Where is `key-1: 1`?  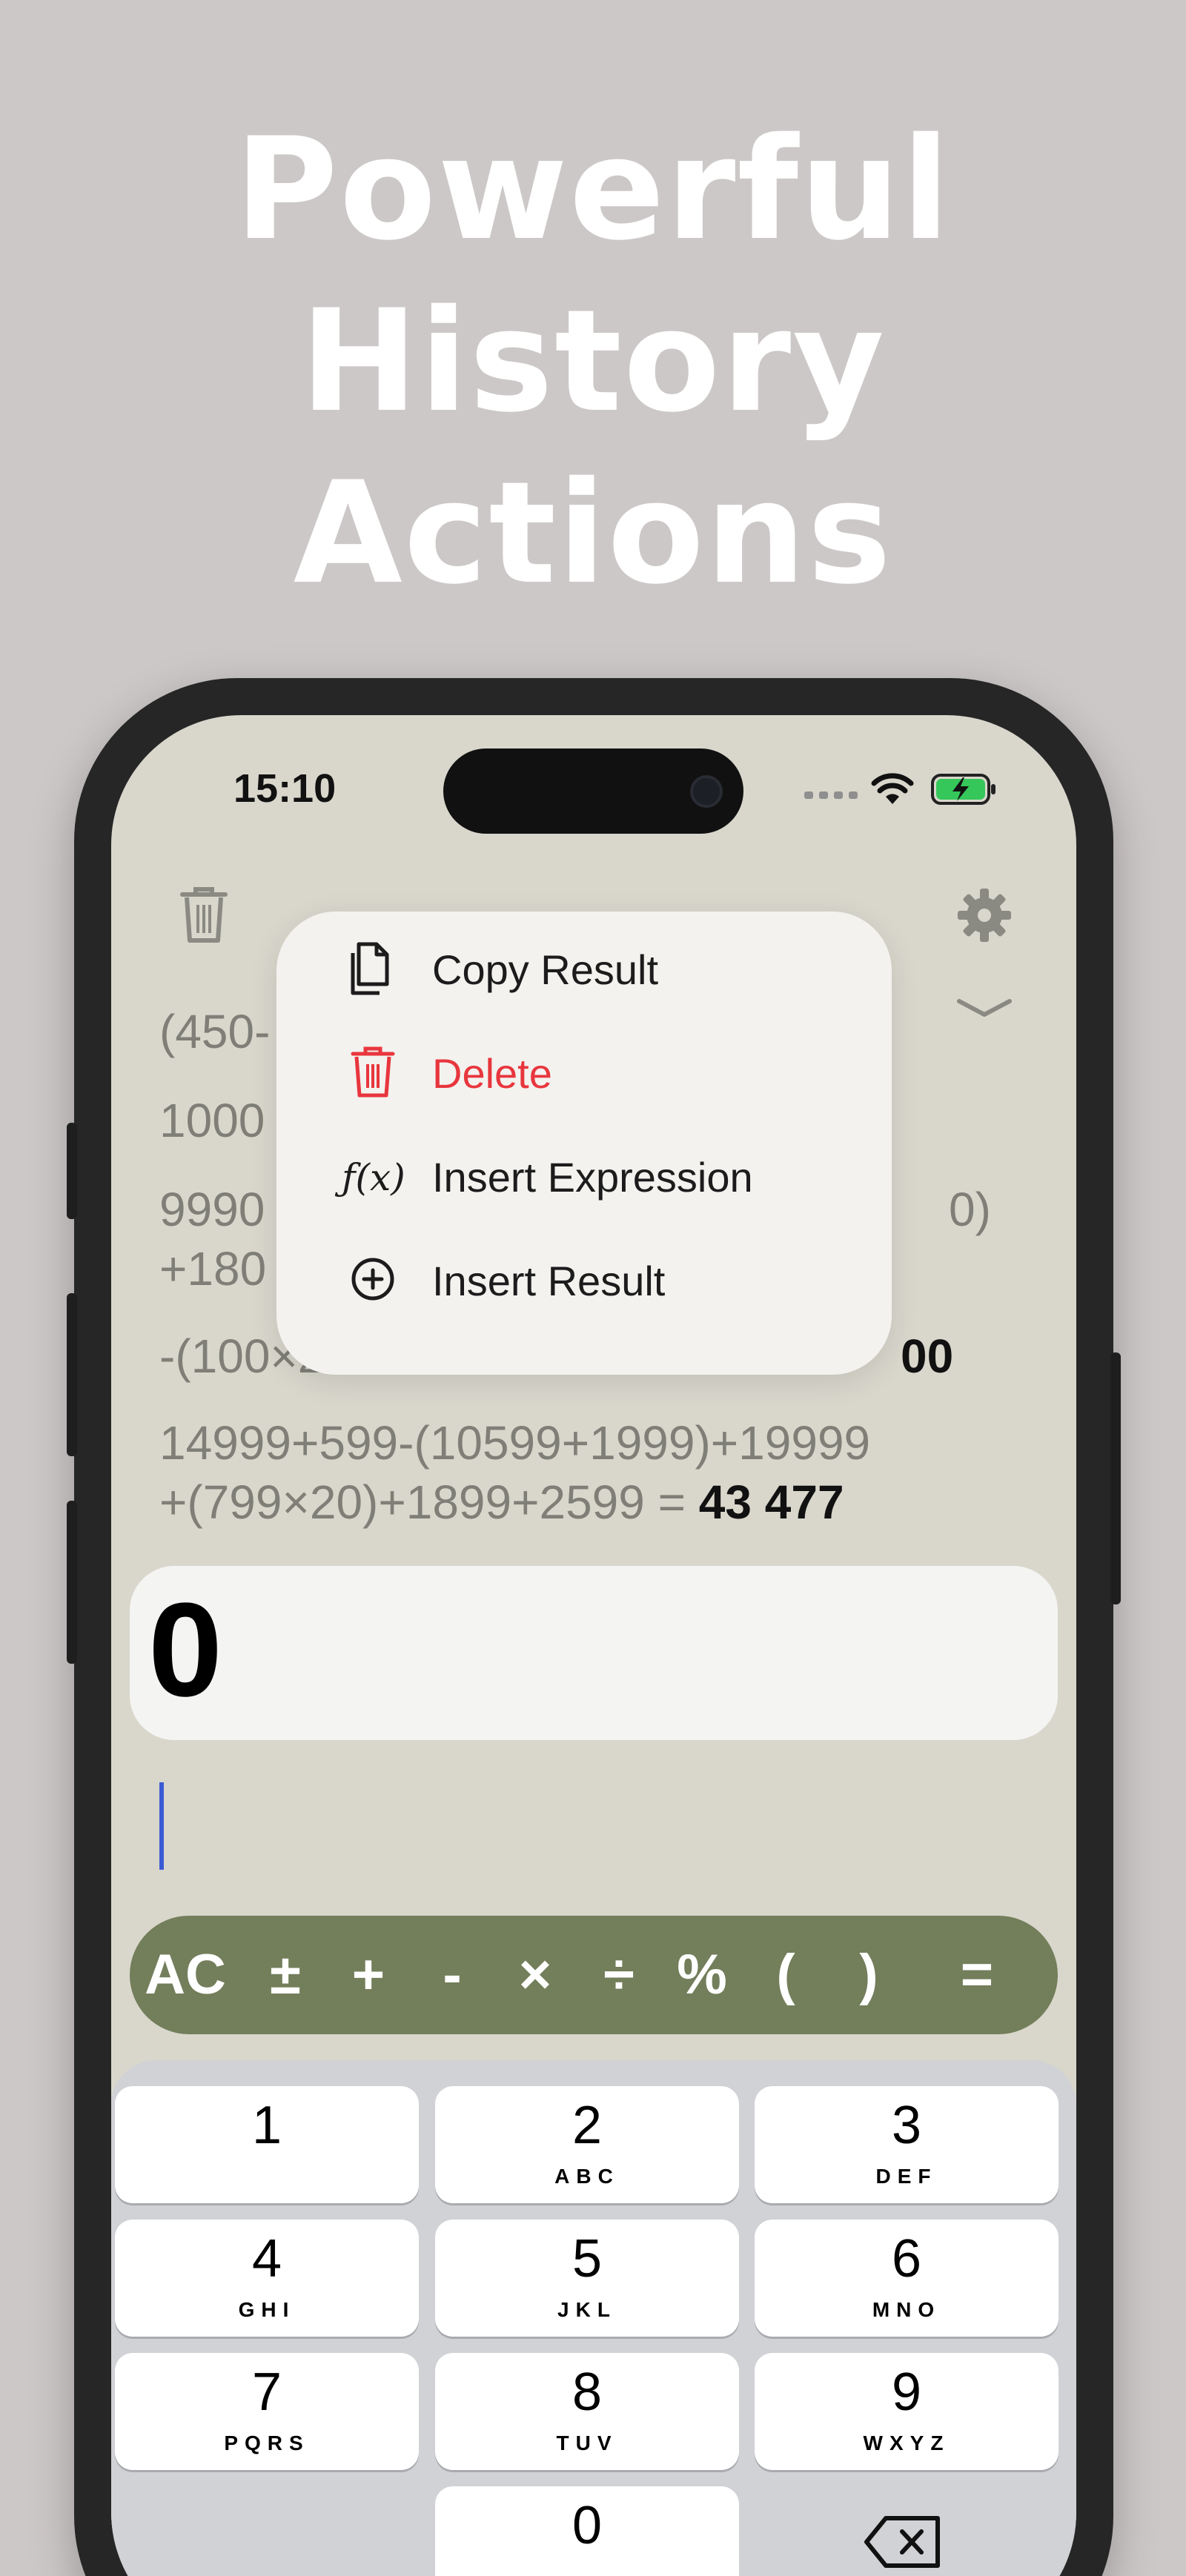 key-1: 1 is located at coordinates (267, 2144).